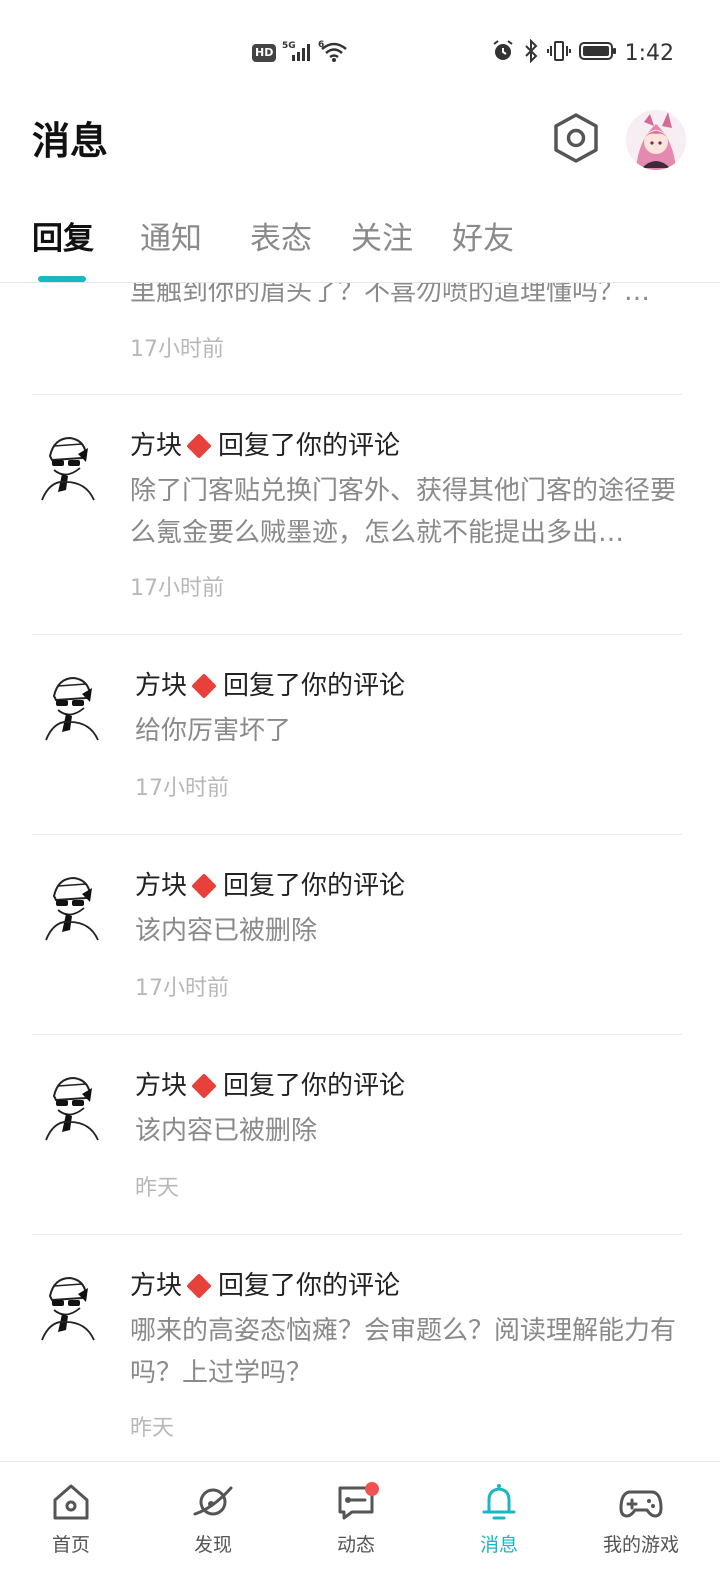 The image size is (720, 1585). I want to click on notification-badge, so click(372, 1489).